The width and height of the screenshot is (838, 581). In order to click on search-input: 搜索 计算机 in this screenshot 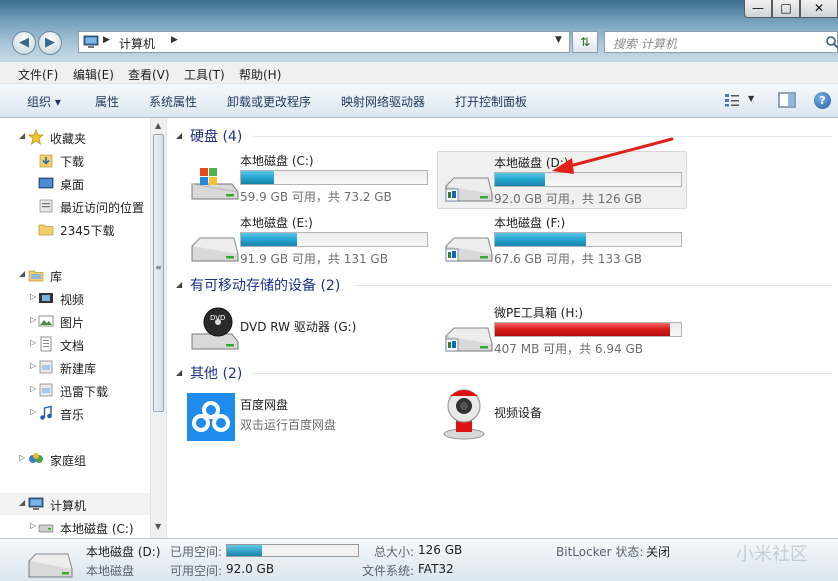, I will do `click(721, 42)`.